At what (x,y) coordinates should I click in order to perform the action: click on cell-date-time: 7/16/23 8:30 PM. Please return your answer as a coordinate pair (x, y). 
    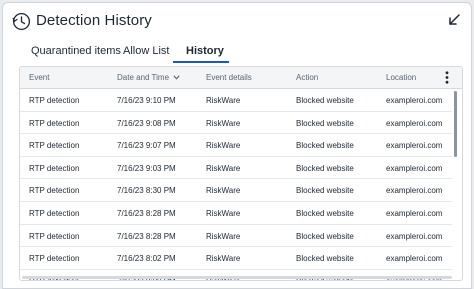
    Looking at the image, I should click on (146, 191).